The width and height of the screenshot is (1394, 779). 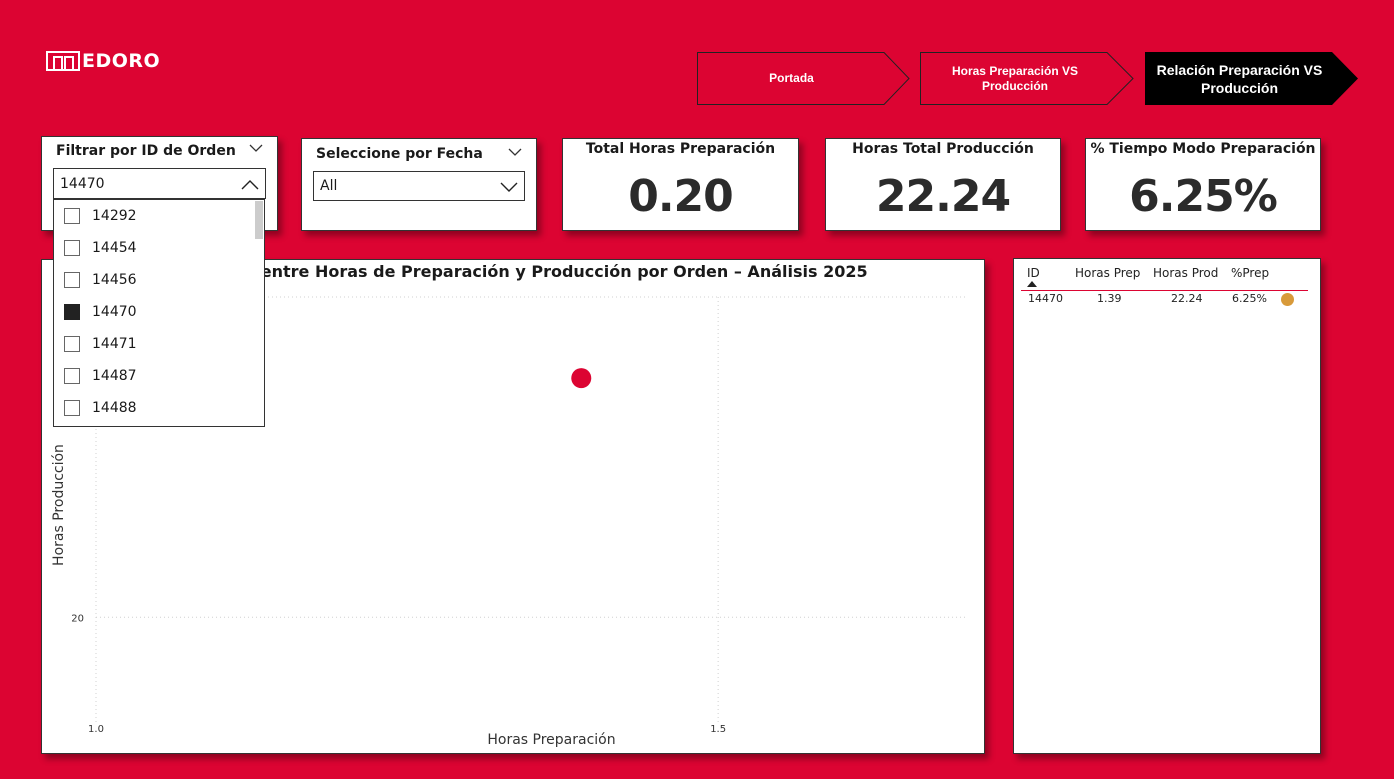 What do you see at coordinates (581, 378) in the screenshot?
I see `data-point` at bounding box center [581, 378].